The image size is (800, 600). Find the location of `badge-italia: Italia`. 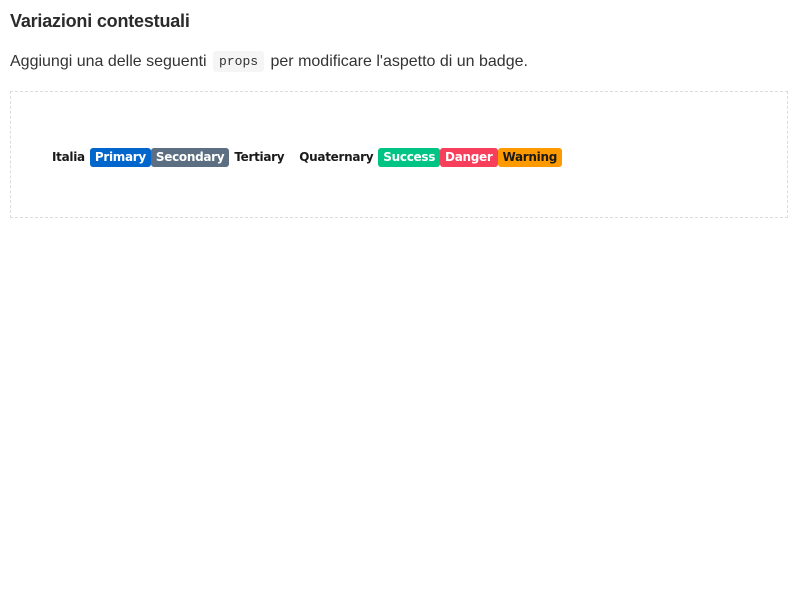

badge-italia: Italia is located at coordinates (68, 157).